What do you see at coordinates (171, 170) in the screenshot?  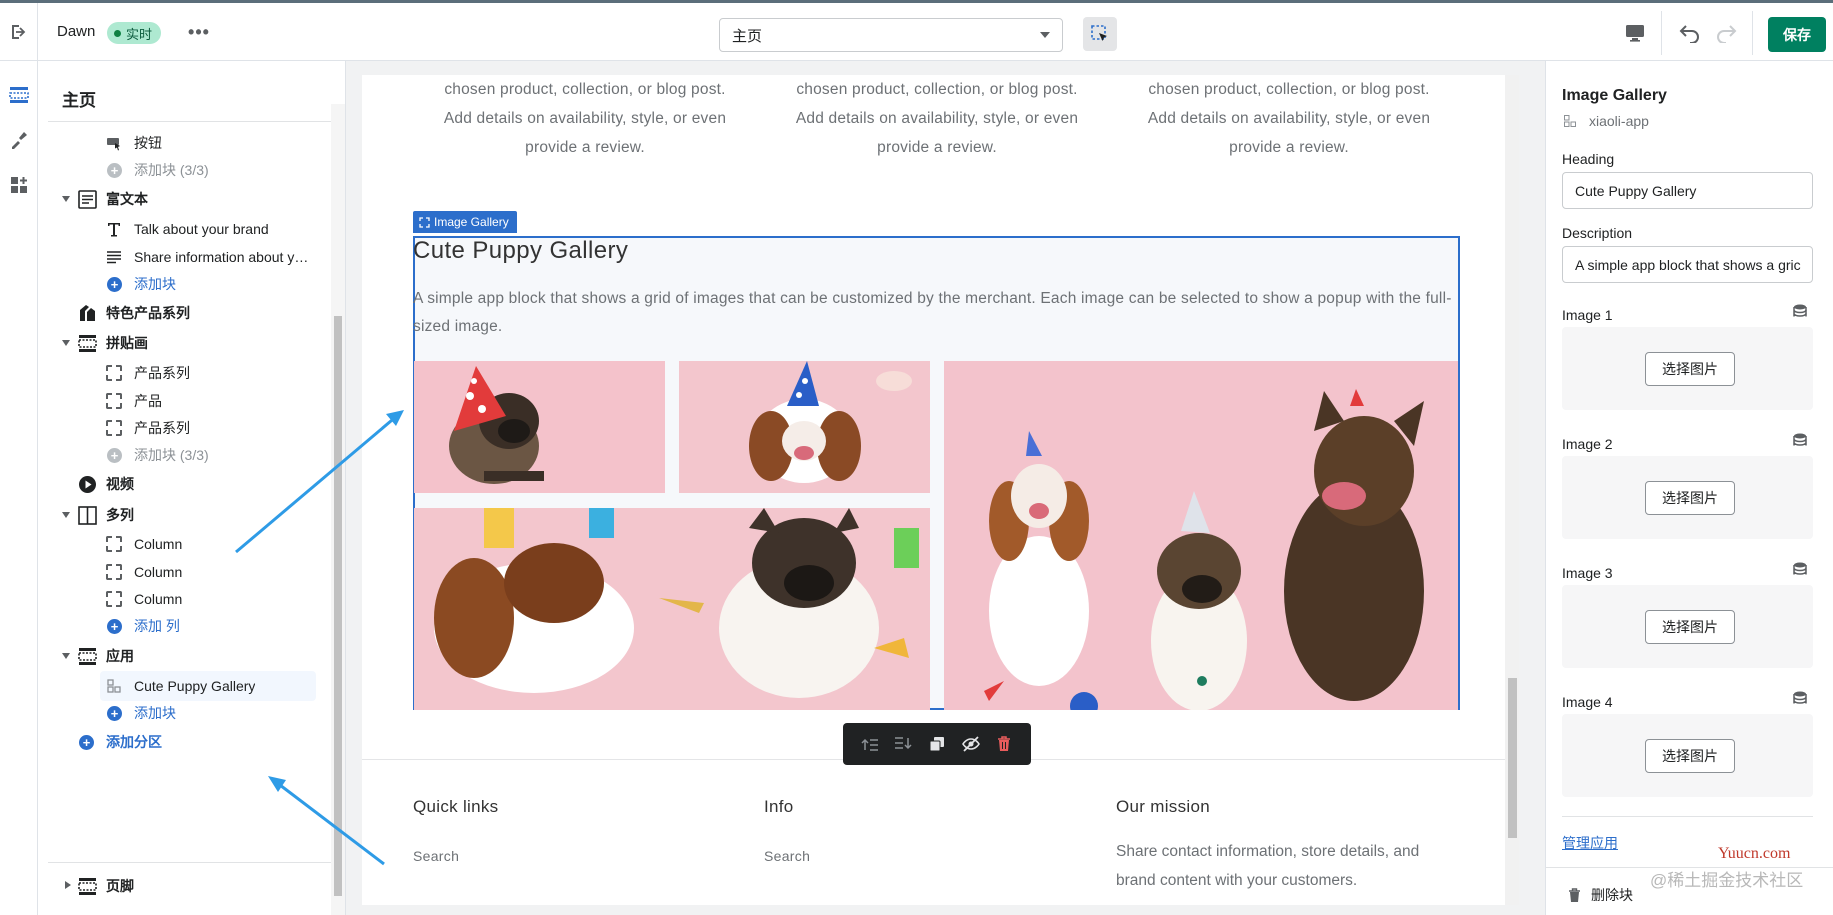 I see `add-block-label: 添加块 (3/3)` at bounding box center [171, 170].